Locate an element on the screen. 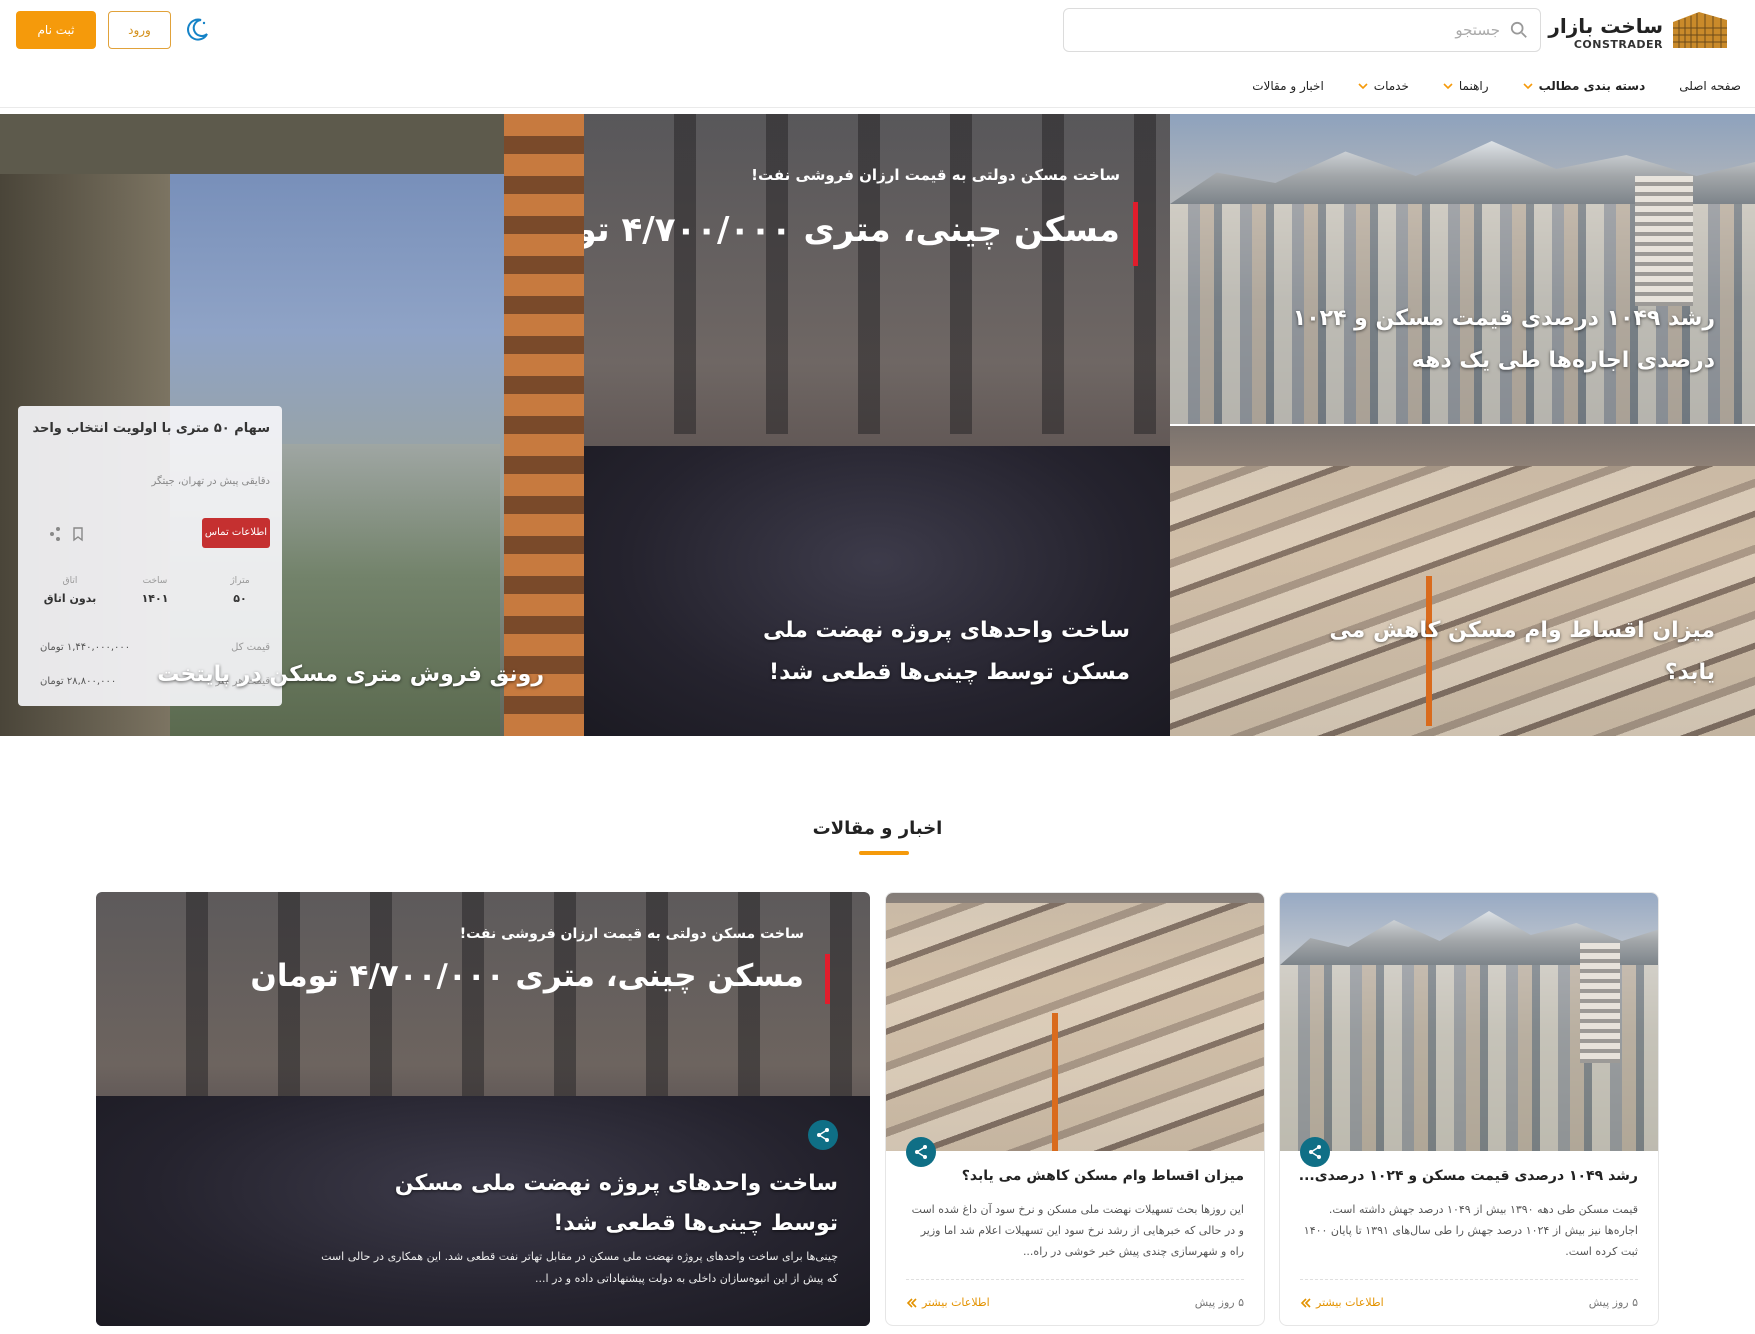  logo-text-persian: ساخت بازار is located at coordinates (1605, 26).